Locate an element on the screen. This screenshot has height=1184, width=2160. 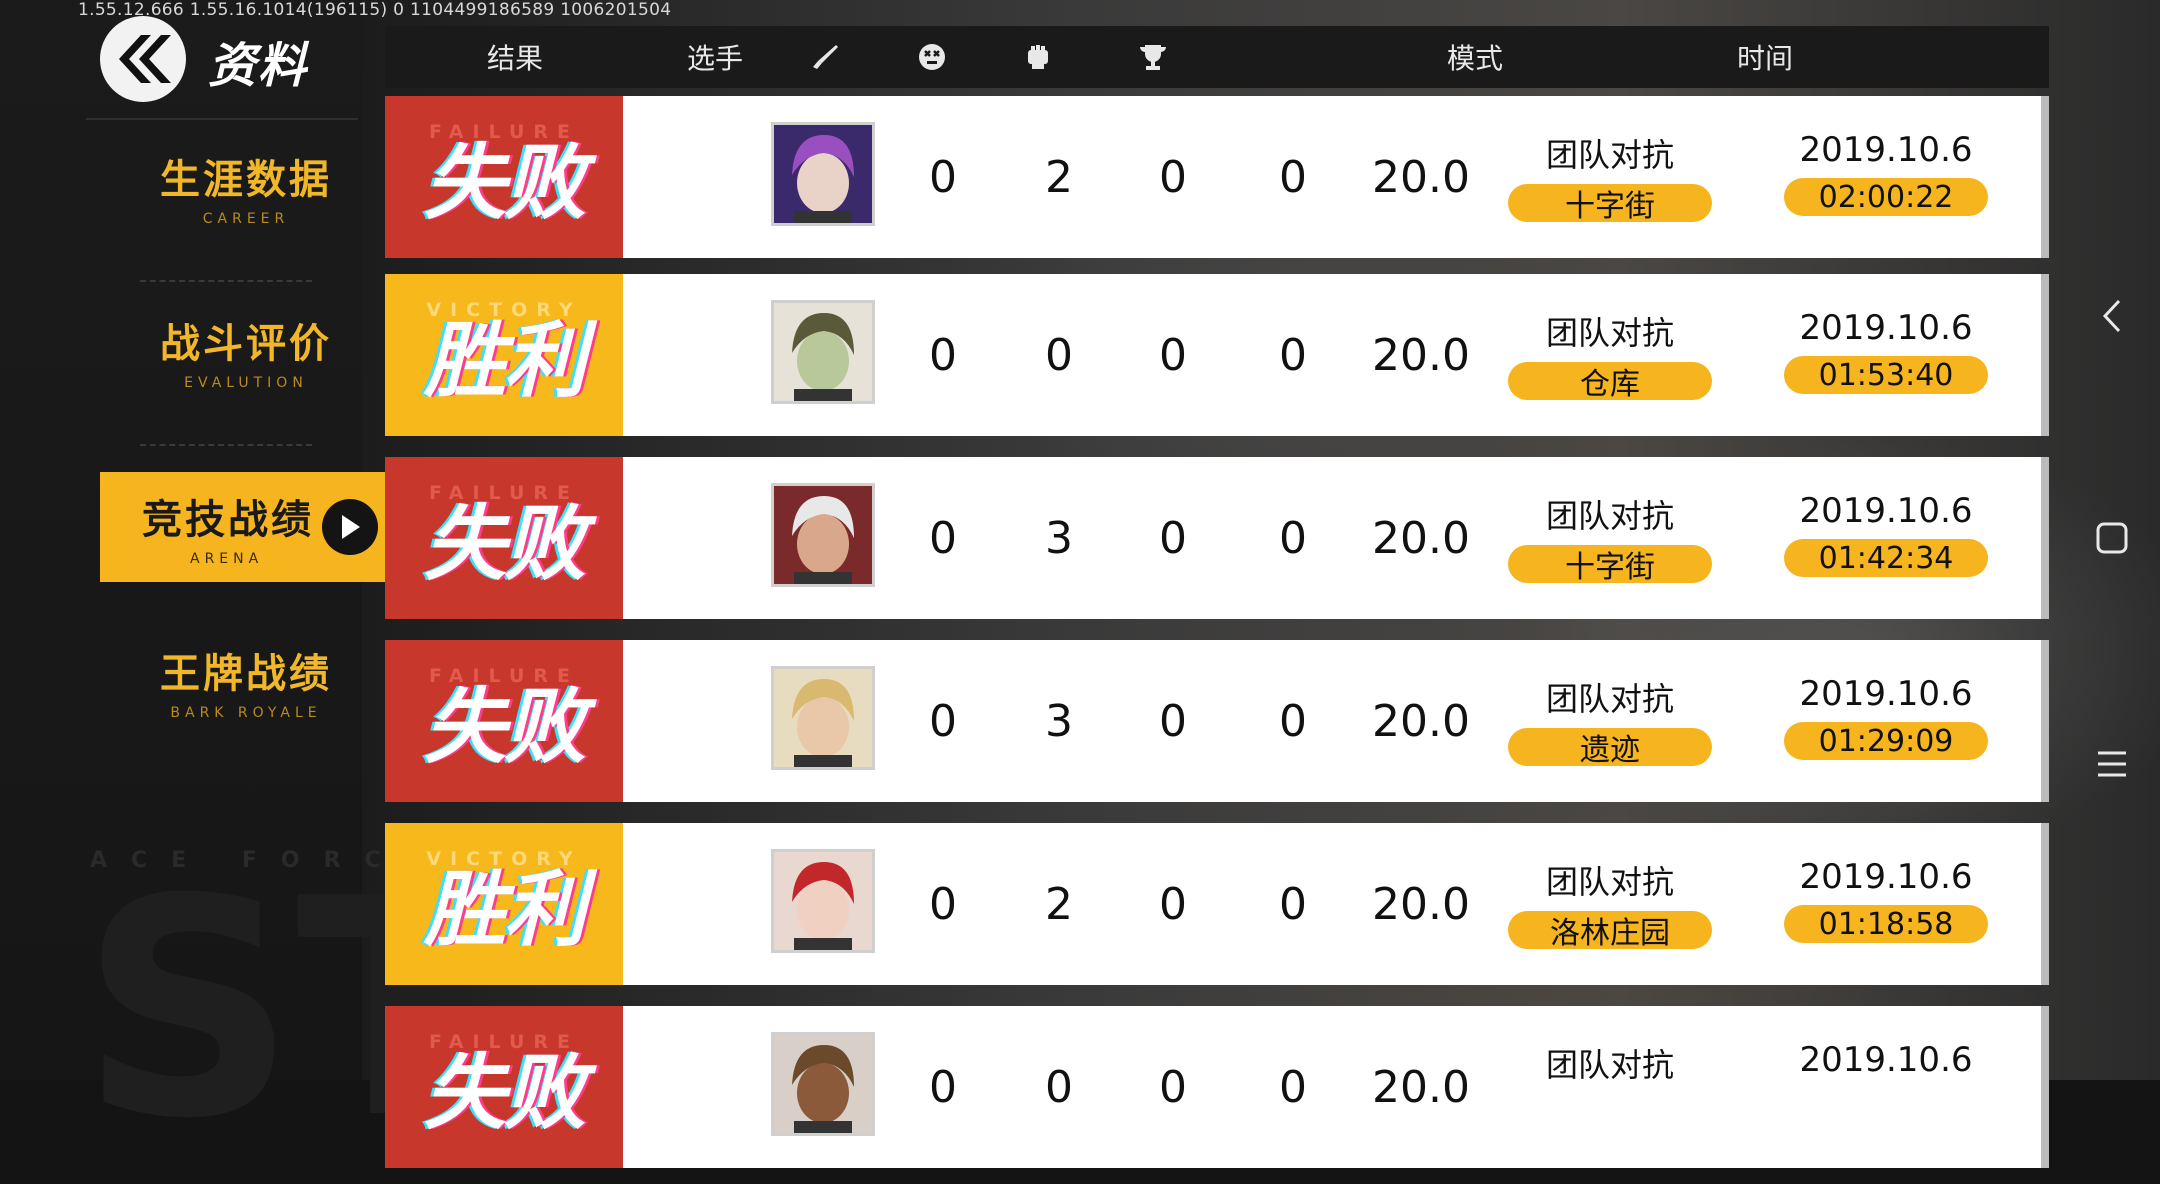
result-badge: VICTORY 胜利 is located at coordinates (504, 355).